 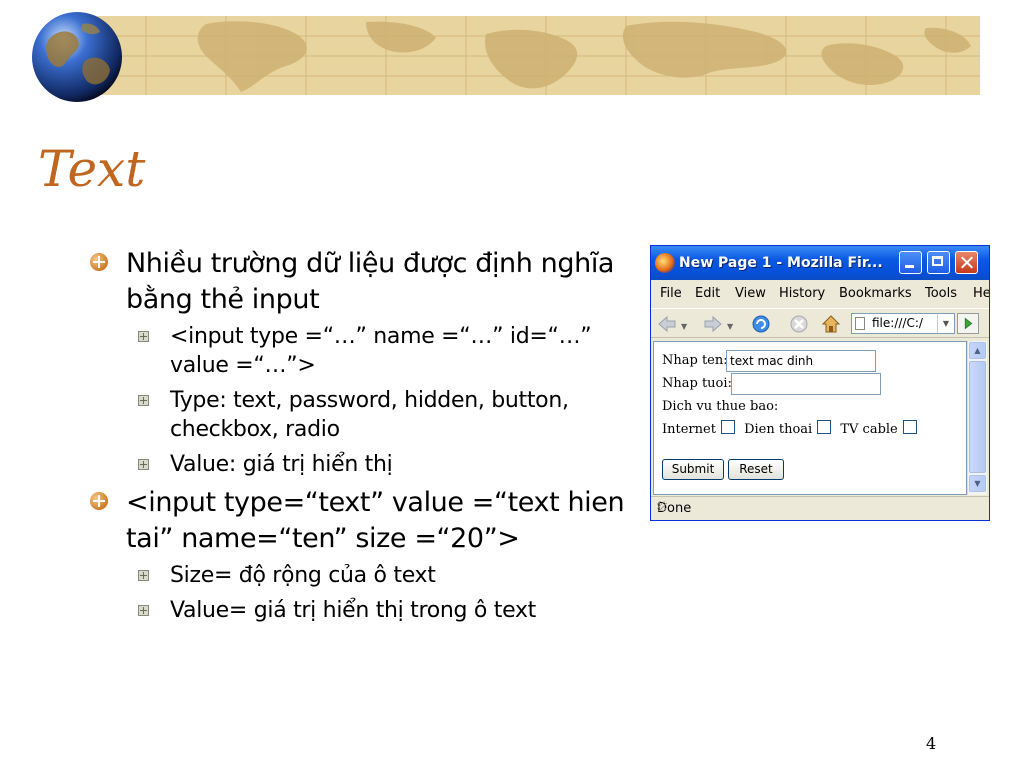 What do you see at coordinates (353, 610) in the screenshot?
I see `sub-bullet-text: Value= giá trị hiển thị trong ô text` at bounding box center [353, 610].